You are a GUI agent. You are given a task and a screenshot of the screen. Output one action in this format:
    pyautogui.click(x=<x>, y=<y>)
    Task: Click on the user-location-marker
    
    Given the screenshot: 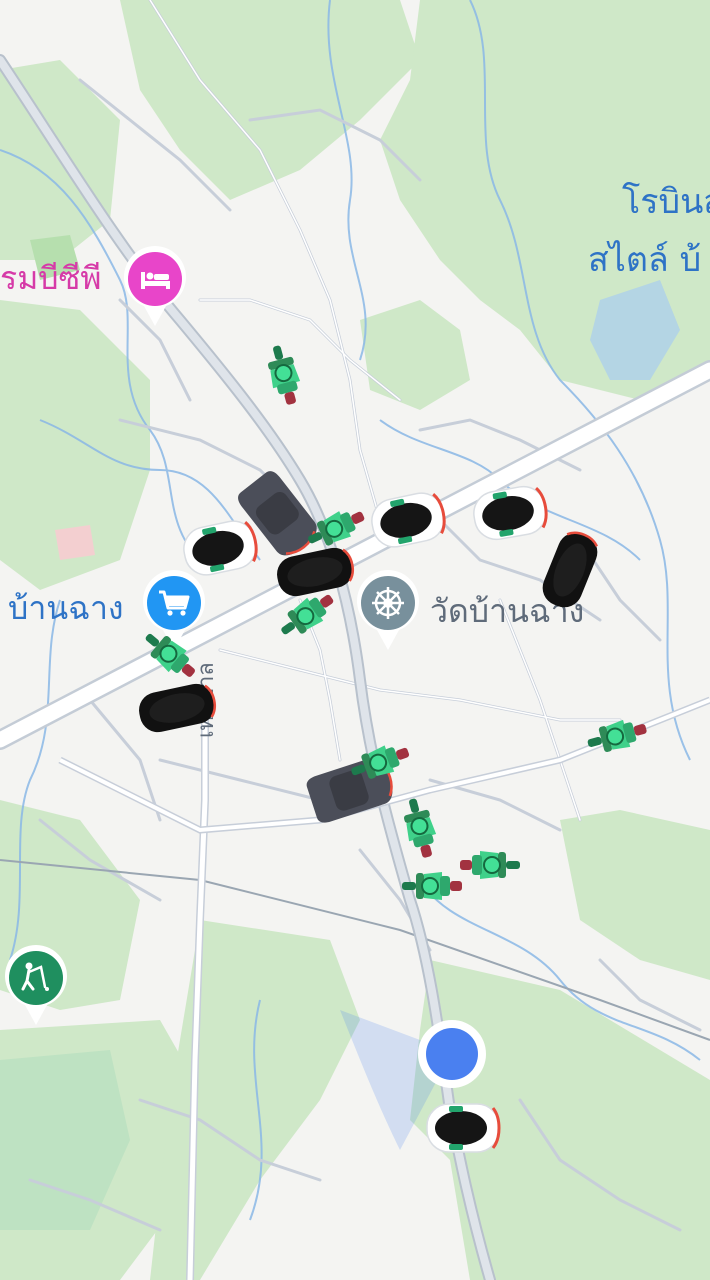 What is the action you would take?
    pyautogui.click(x=452, y=1054)
    